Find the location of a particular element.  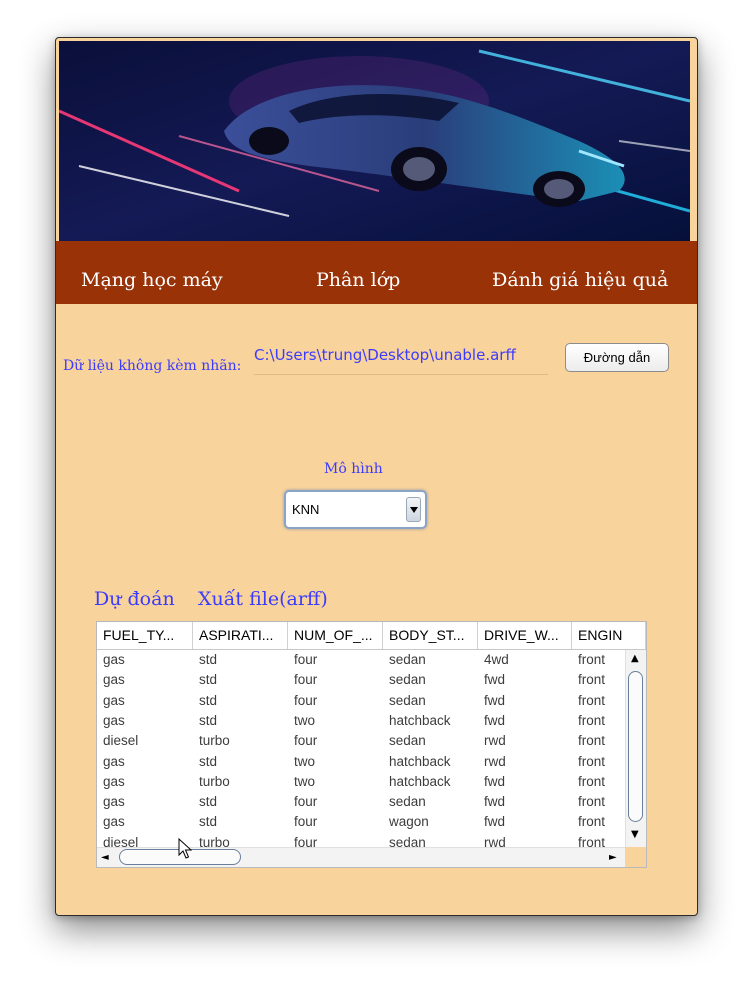

table-row: gas turbo two hatchback fwd front is located at coordinates (361, 782).